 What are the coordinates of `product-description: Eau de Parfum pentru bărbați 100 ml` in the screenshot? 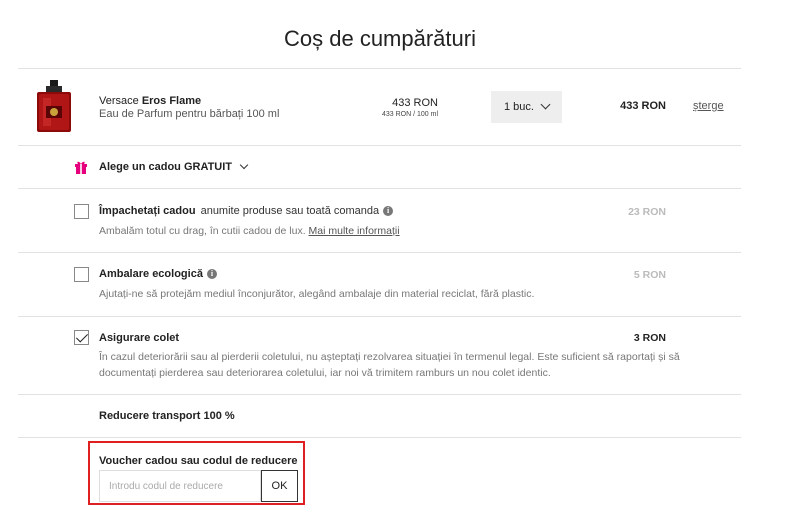 It's located at (189, 114).